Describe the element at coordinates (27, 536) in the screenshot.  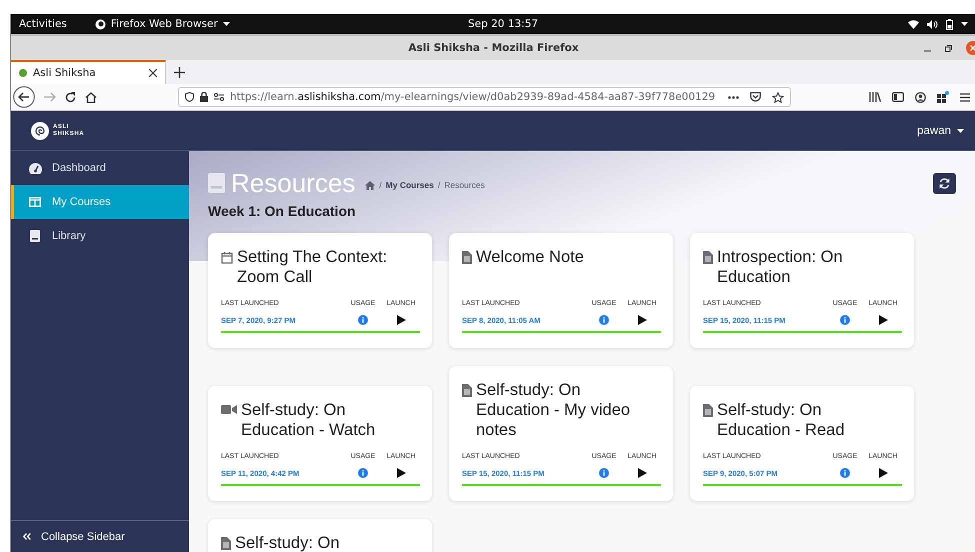
I see `double-chevron-left-icon` at that location.